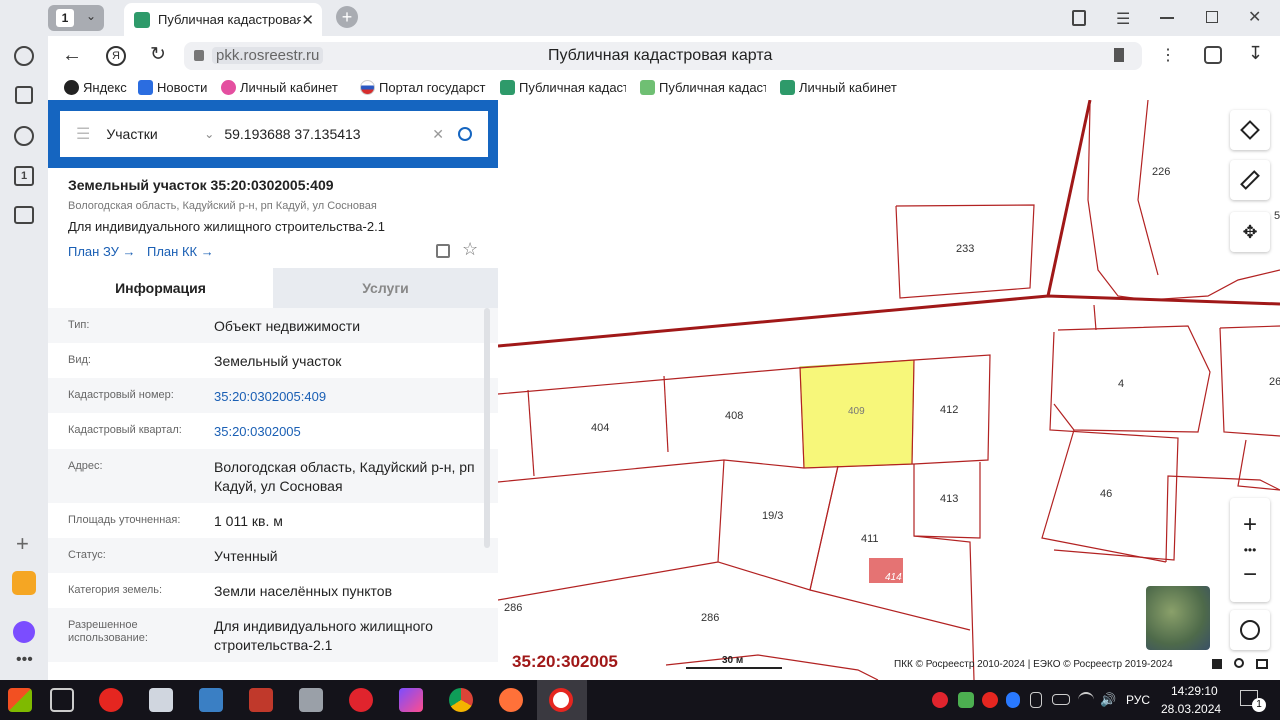 Image resolution: width=1280 pixels, height=720 pixels. What do you see at coordinates (1194, 691) in the screenshot?
I see `clock-time: 14:29:10` at bounding box center [1194, 691].